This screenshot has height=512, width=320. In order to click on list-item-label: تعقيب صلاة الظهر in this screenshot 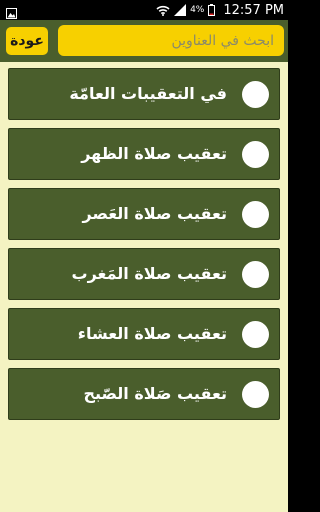, I will do `click(154, 153)`.